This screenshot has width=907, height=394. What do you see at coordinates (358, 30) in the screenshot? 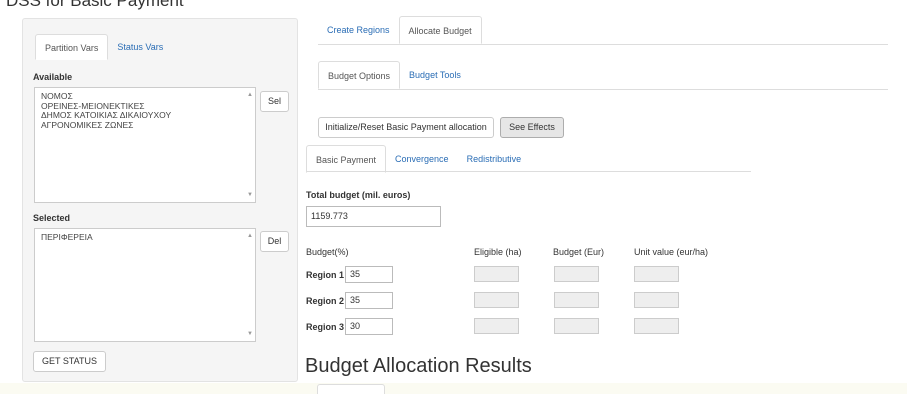
I see `tab-create-regions: Create Regions` at bounding box center [358, 30].